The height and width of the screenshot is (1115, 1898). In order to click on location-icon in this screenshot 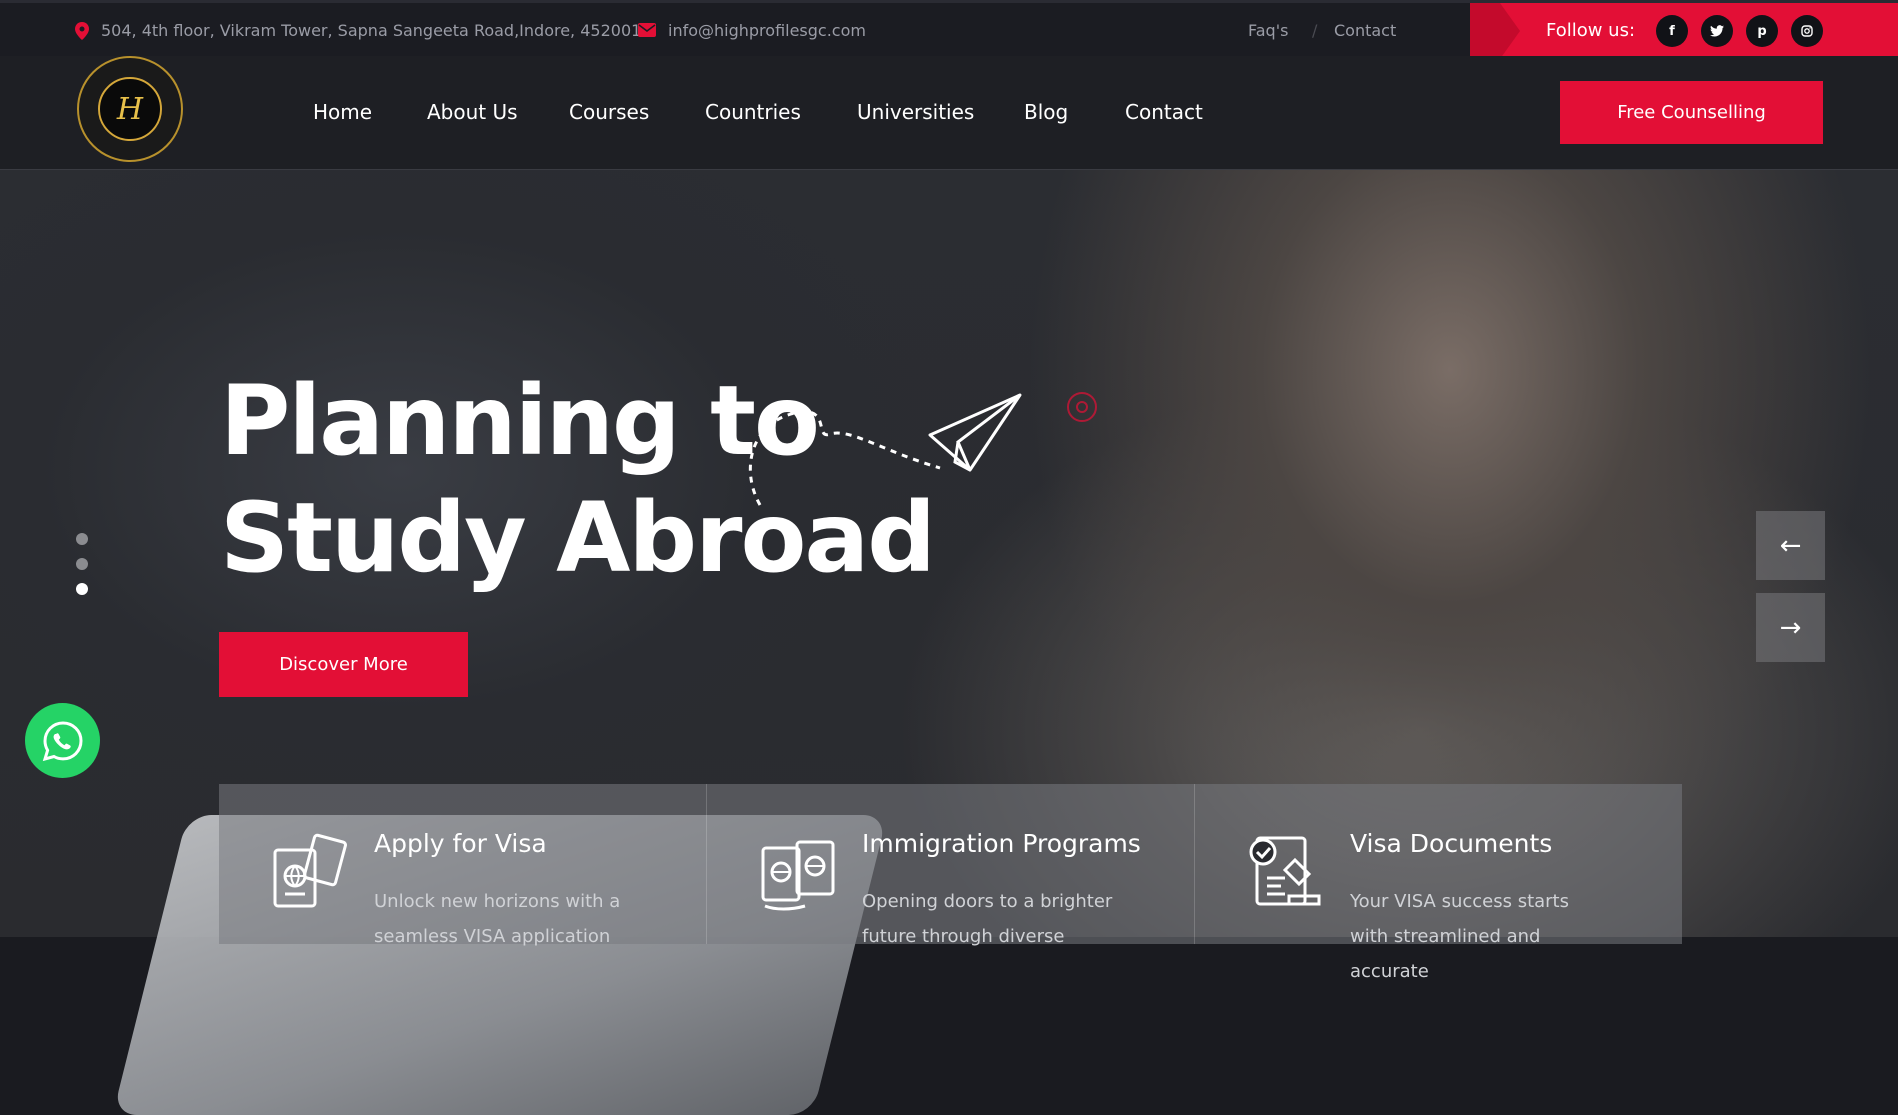, I will do `click(82, 33)`.